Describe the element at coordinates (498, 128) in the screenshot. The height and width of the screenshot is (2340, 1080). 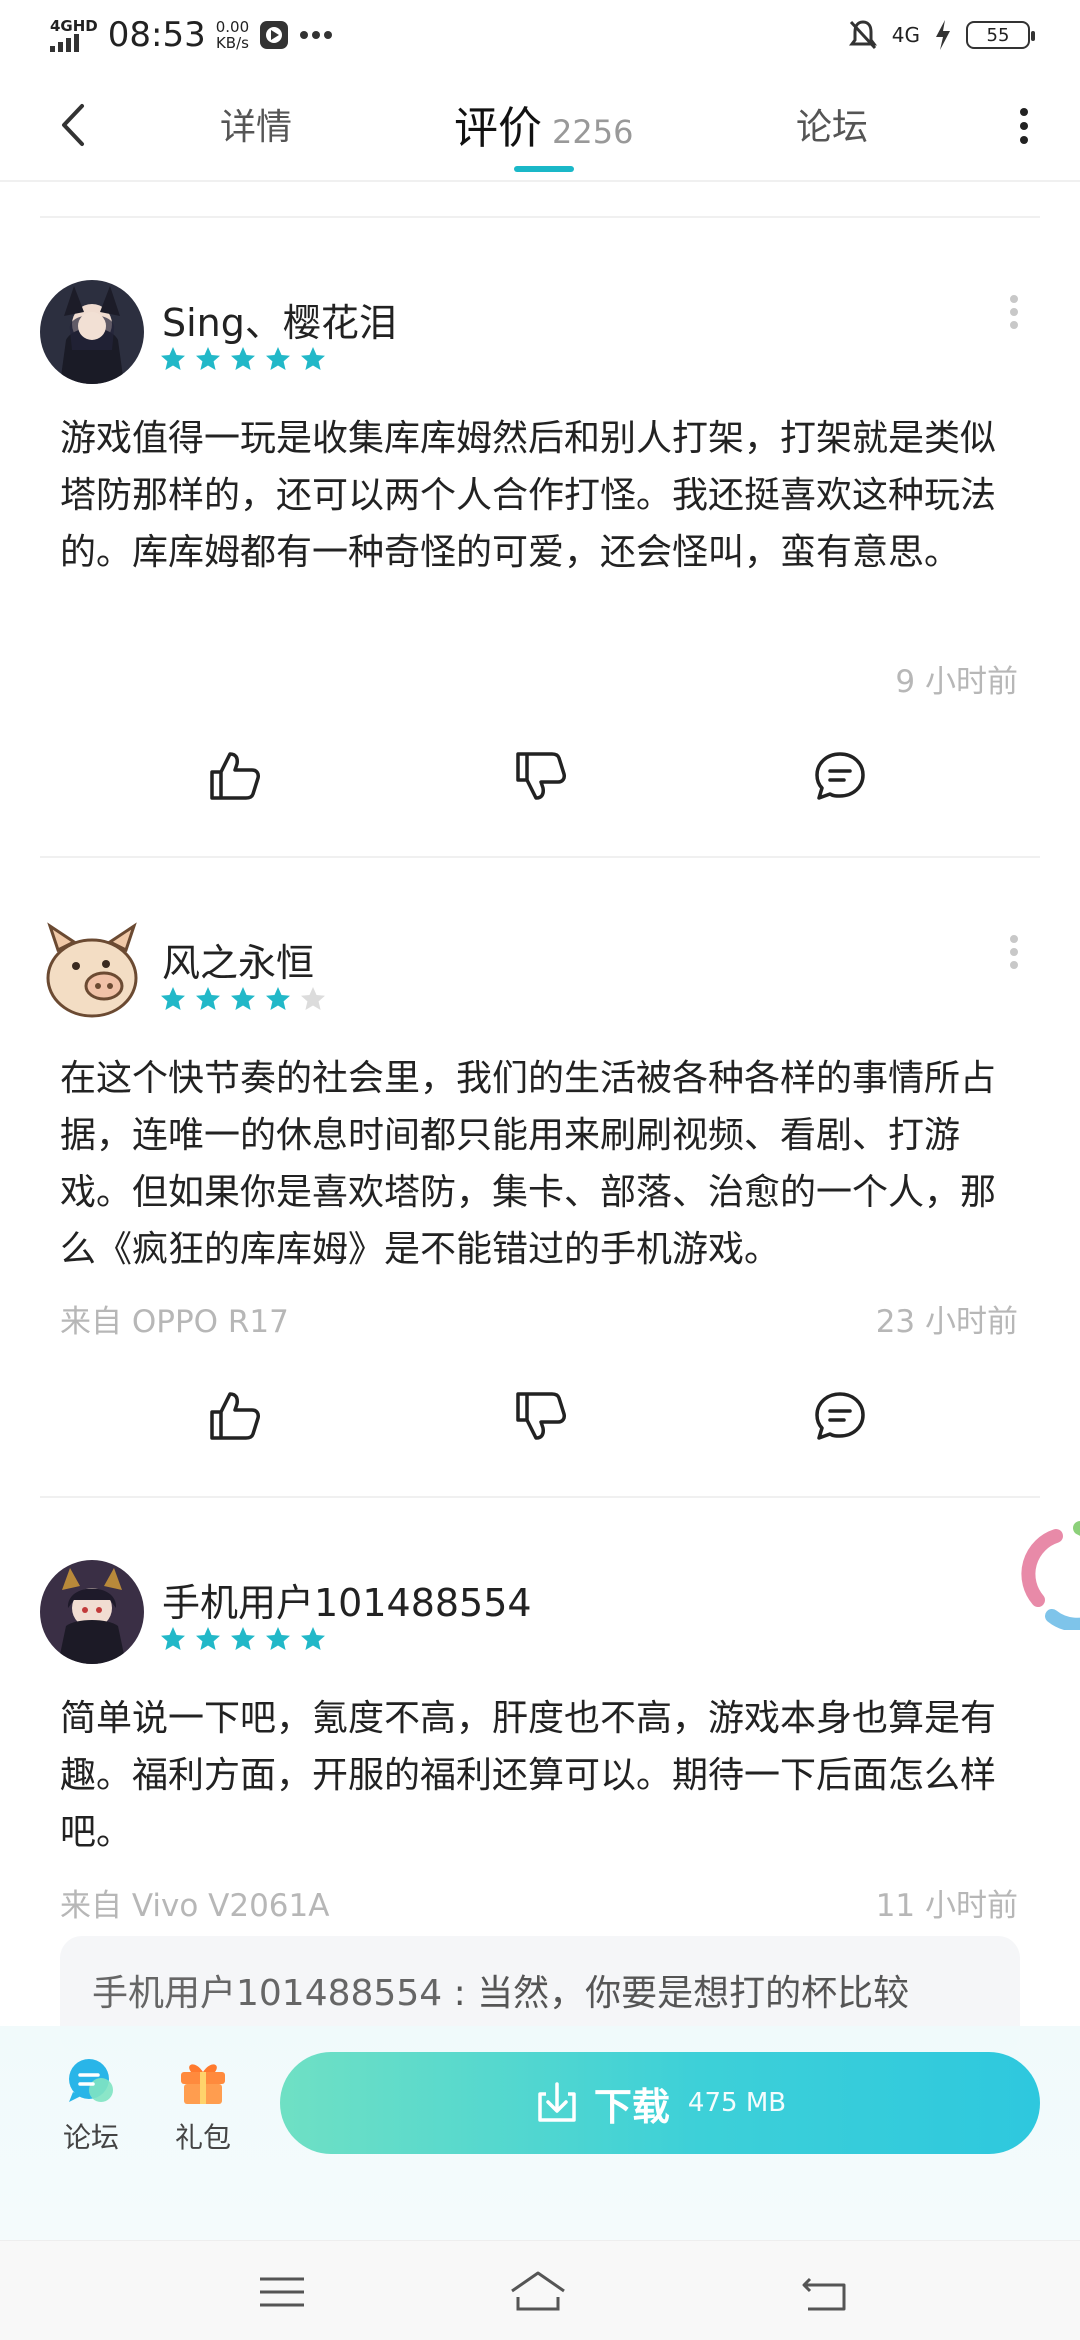
I see `tab-reviews-label: 评价` at that location.